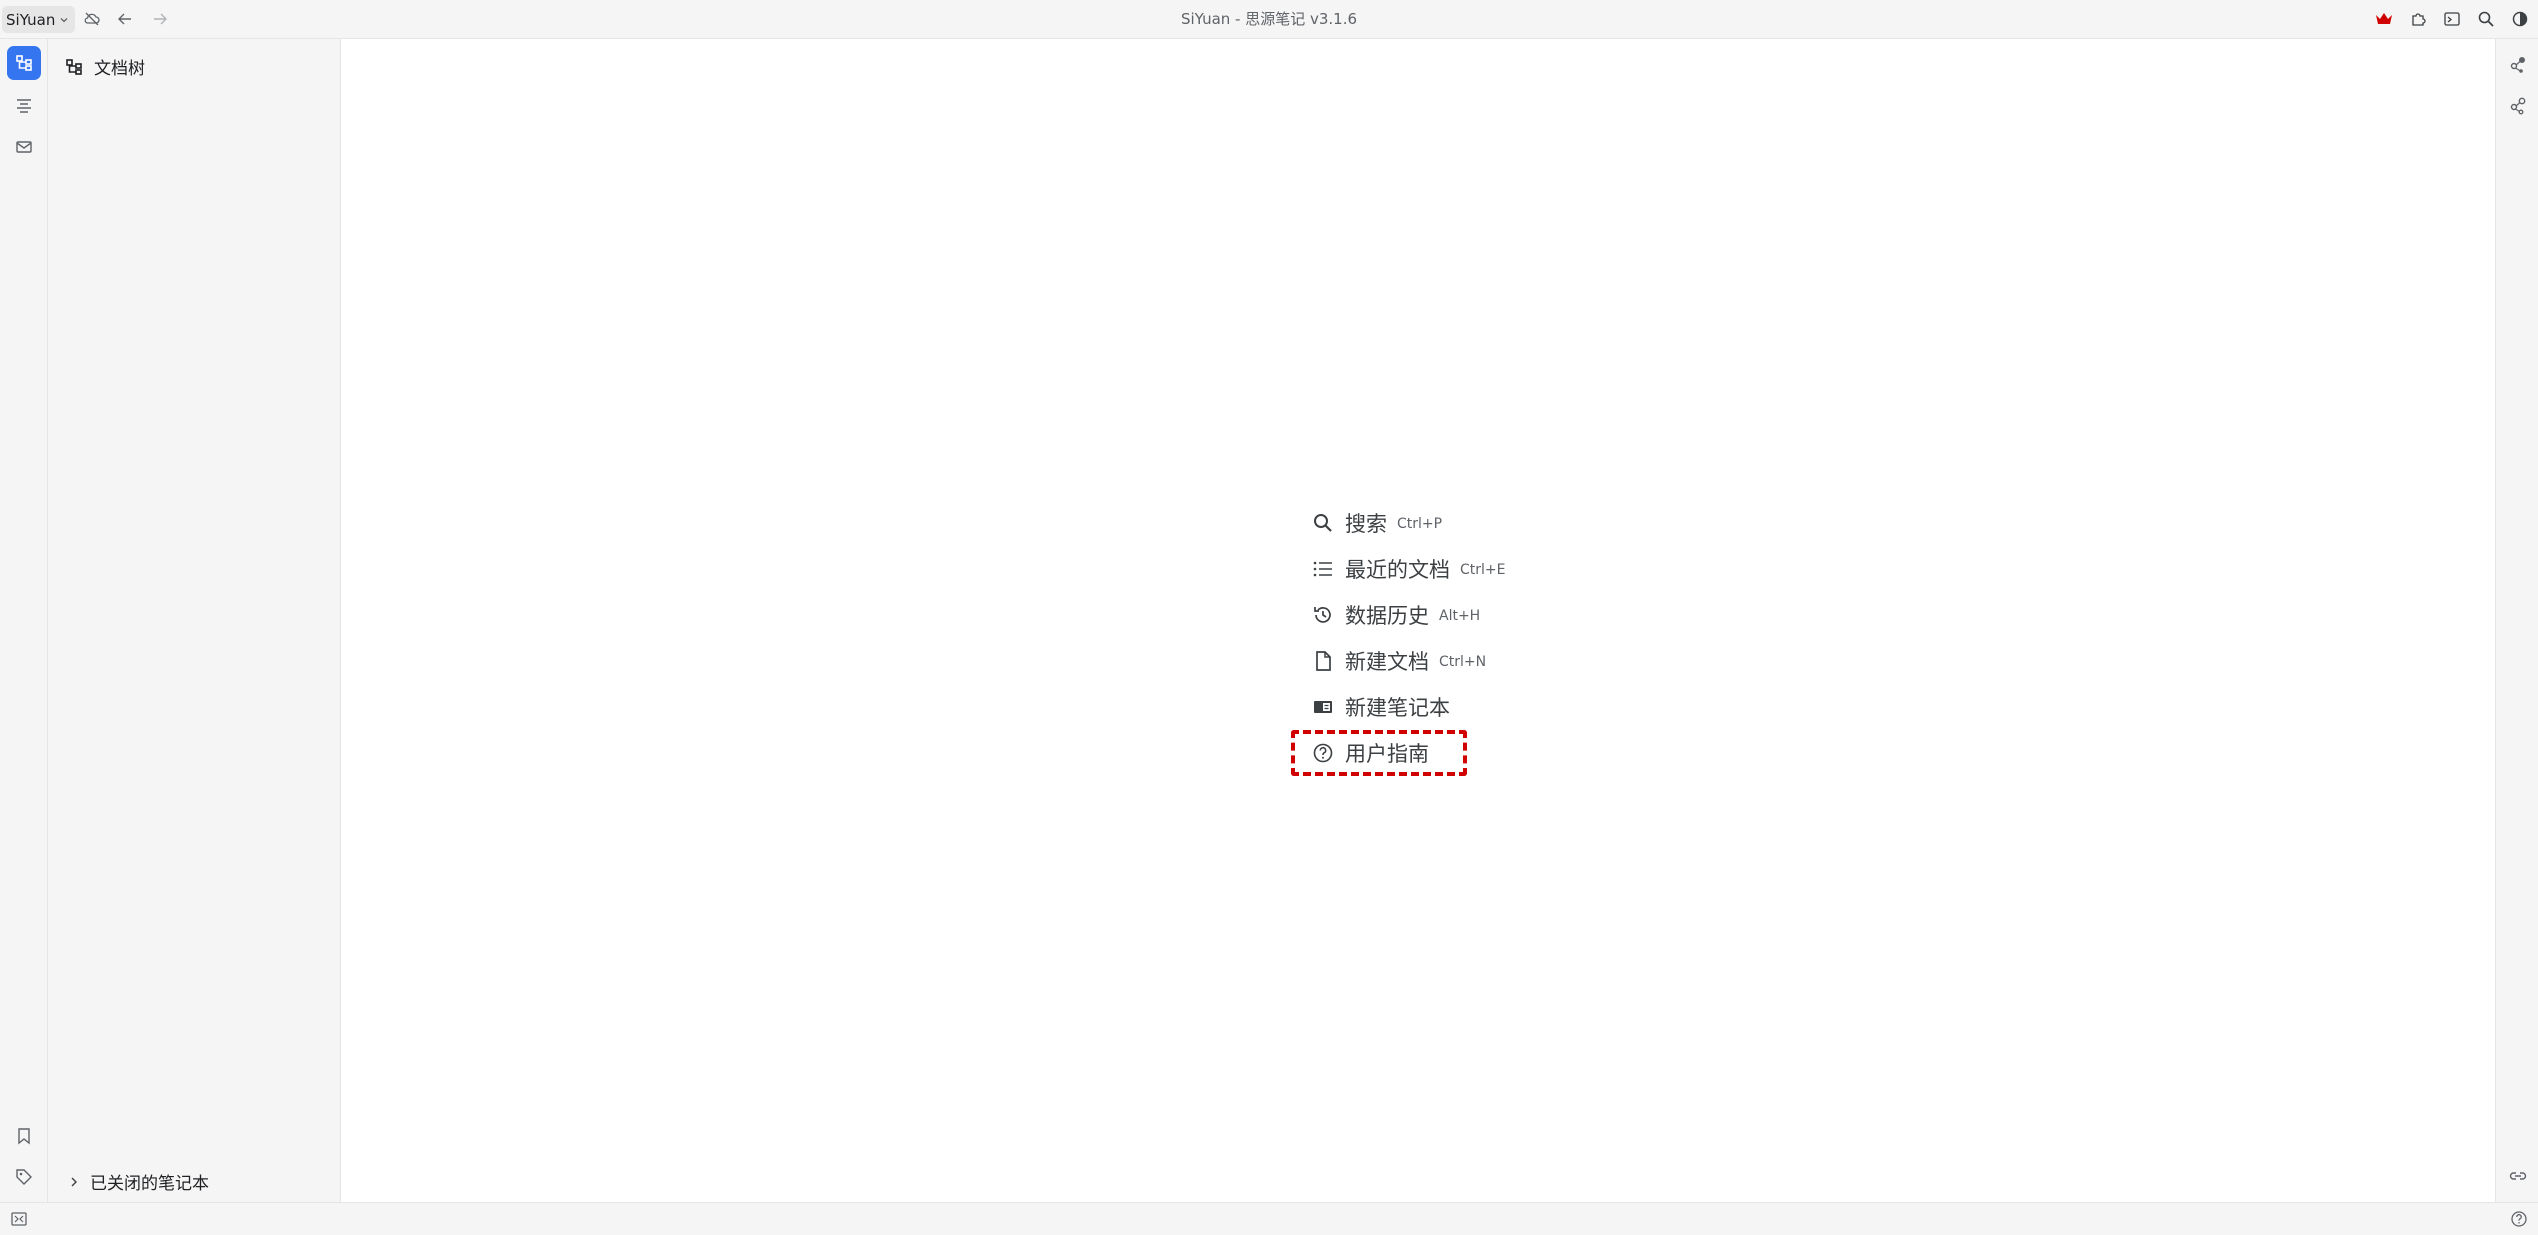 The width and height of the screenshot is (2538, 1235). What do you see at coordinates (1397, 570) in the screenshot?
I see `menu-item-label: 最近的文档` at bounding box center [1397, 570].